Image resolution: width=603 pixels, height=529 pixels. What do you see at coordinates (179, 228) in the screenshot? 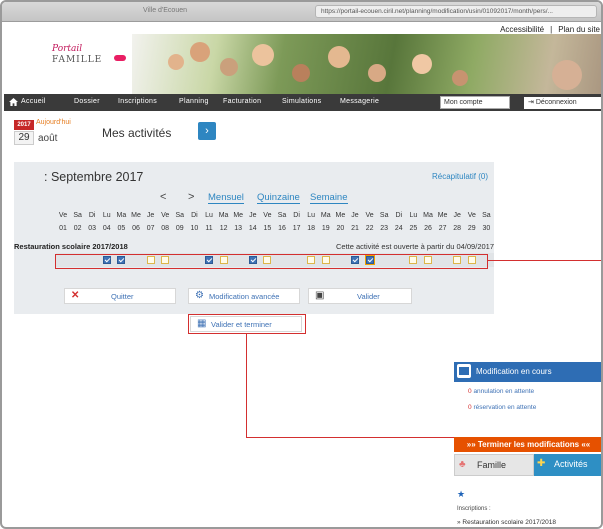
I see `day-number: 09` at bounding box center [179, 228].